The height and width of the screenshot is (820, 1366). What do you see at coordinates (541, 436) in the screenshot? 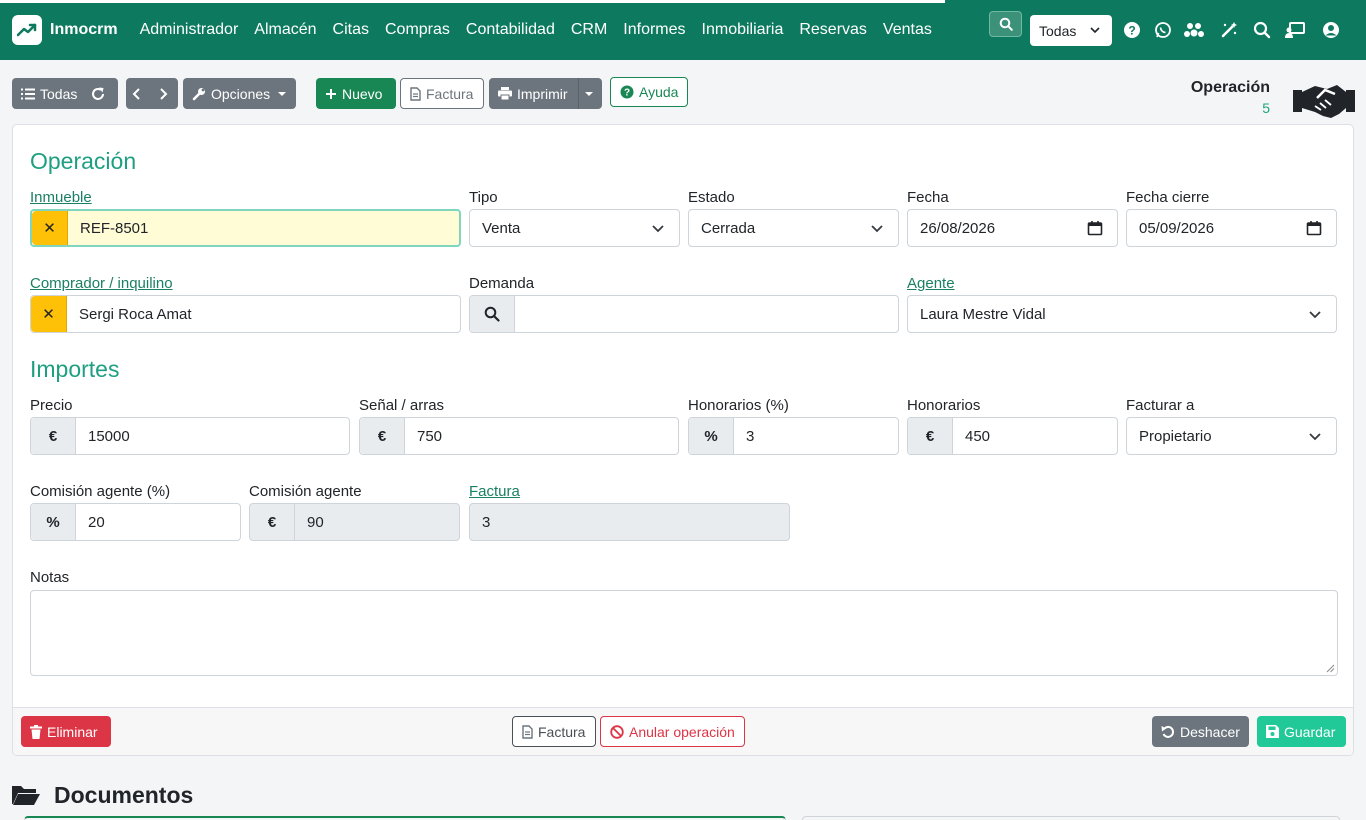
I see `deposit-input: 750` at bounding box center [541, 436].